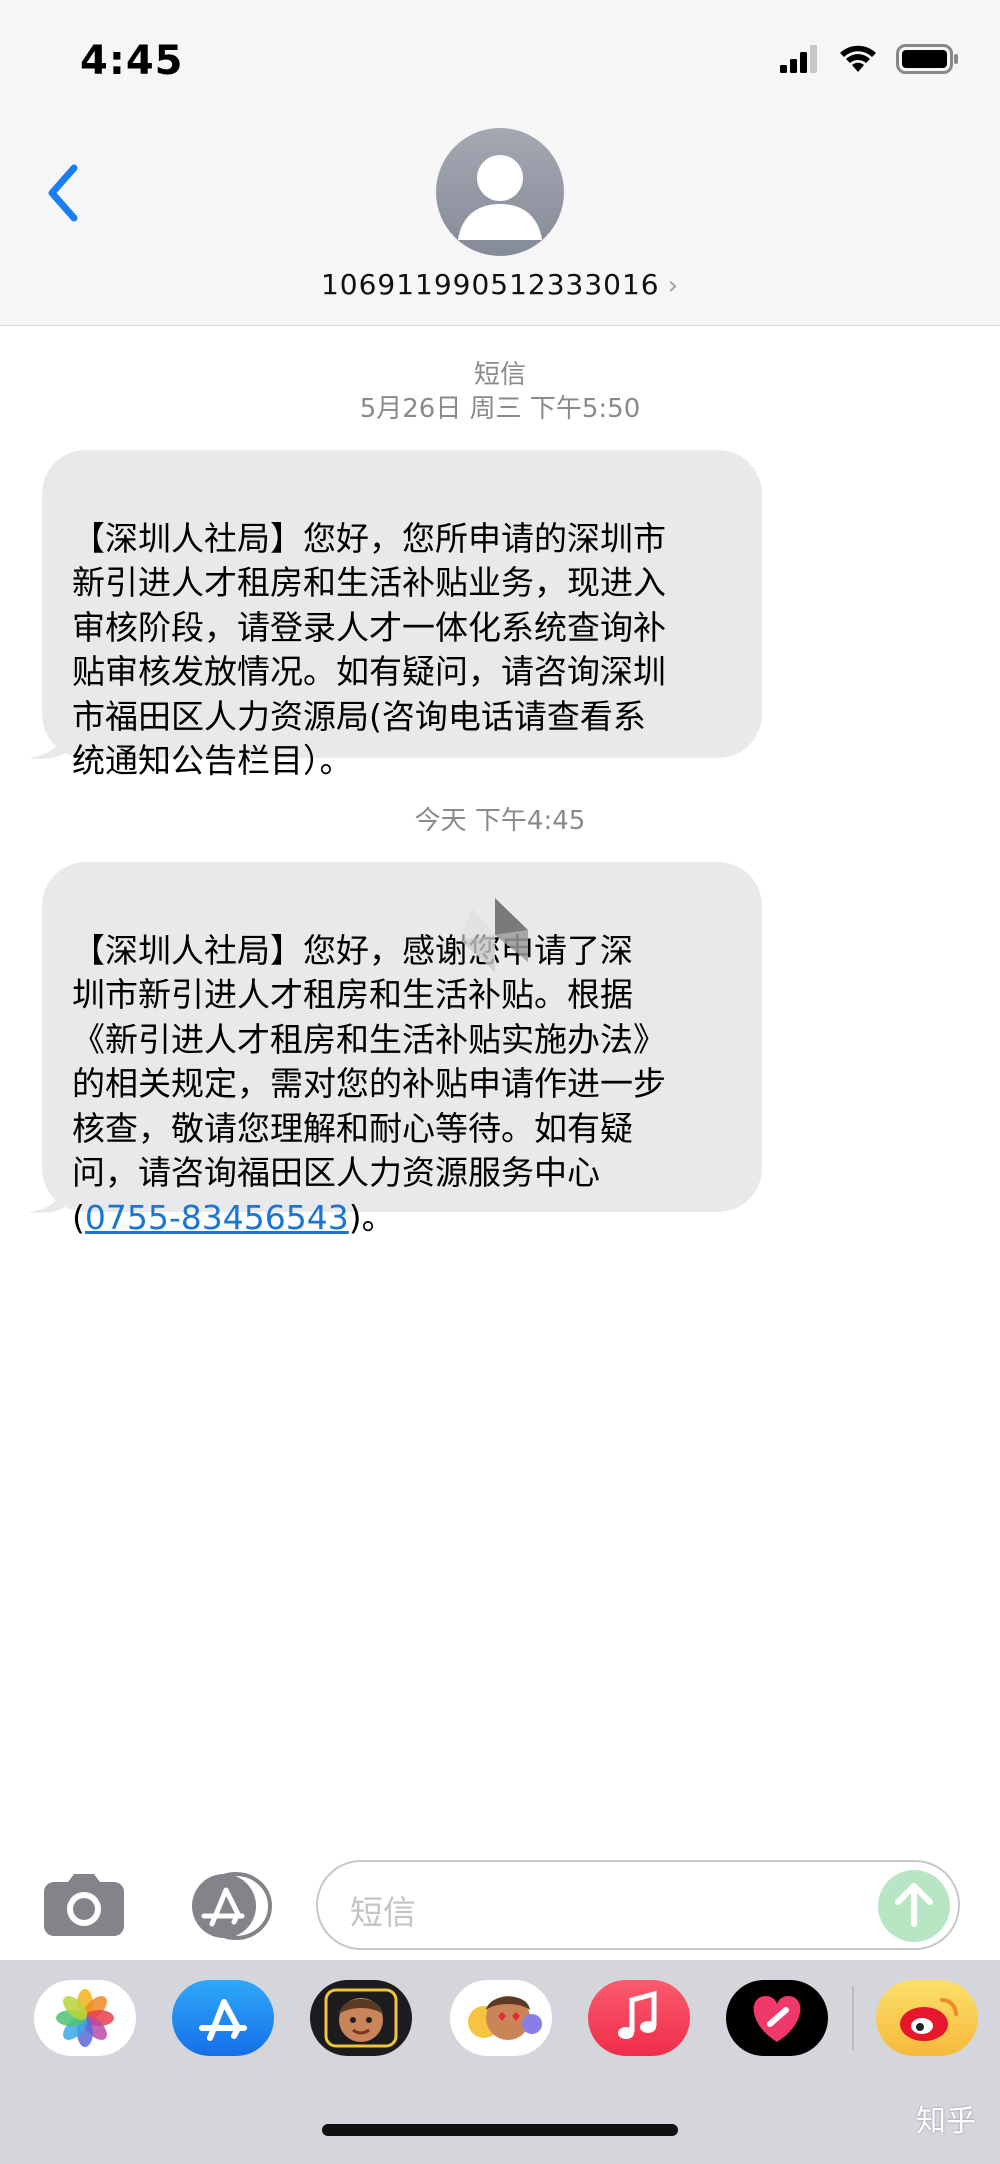  Describe the element at coordinates (226, 1906) in the screenshot. I see `app-store-apps-icon` at that location.